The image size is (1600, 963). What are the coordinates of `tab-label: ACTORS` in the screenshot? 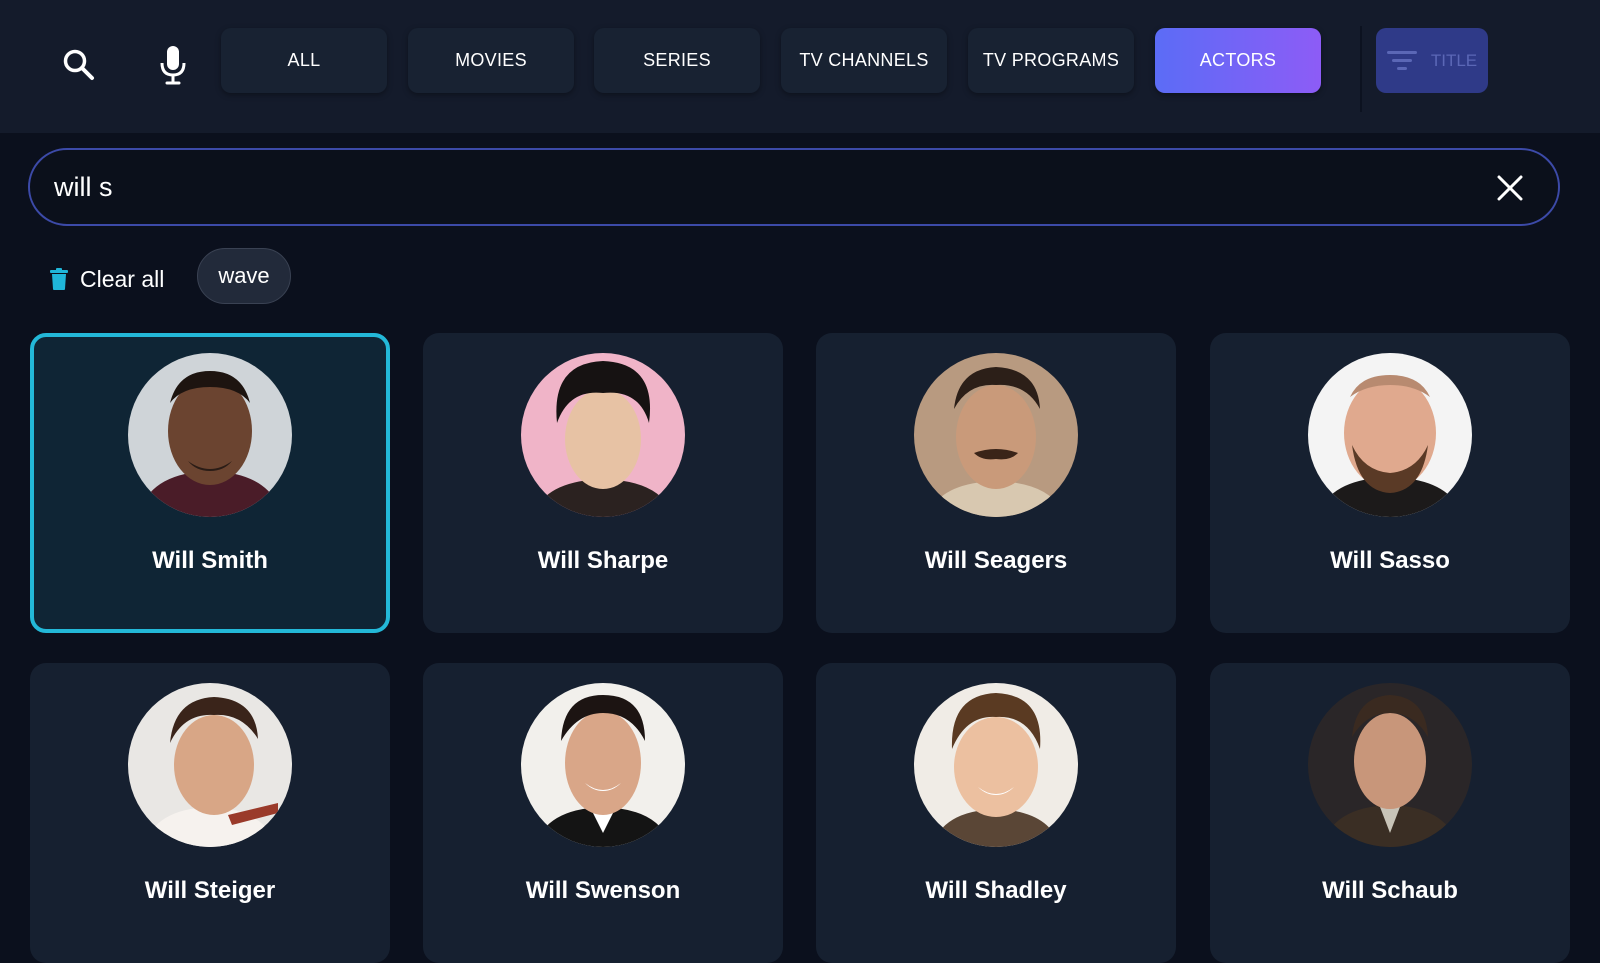 It's located at (1238, 60).